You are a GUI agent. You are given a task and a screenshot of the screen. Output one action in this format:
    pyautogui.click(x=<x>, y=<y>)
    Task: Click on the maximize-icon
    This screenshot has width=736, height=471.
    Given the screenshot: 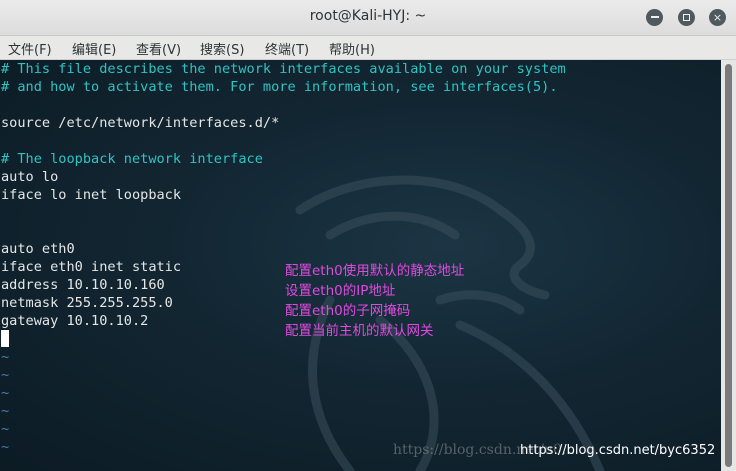 What is the action you would take?
    pyautogui.click(x=686, y=17)
    